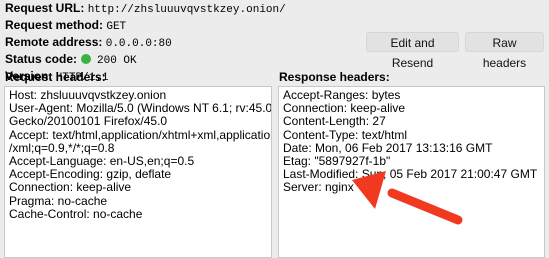 Image resolution: width=549 pixels, height=258 pixels. What do you see at coordinates (345, 134) in the screenshot?
I see `response-header-line: Content-Type: text/html` at bounding box center [345, 134].